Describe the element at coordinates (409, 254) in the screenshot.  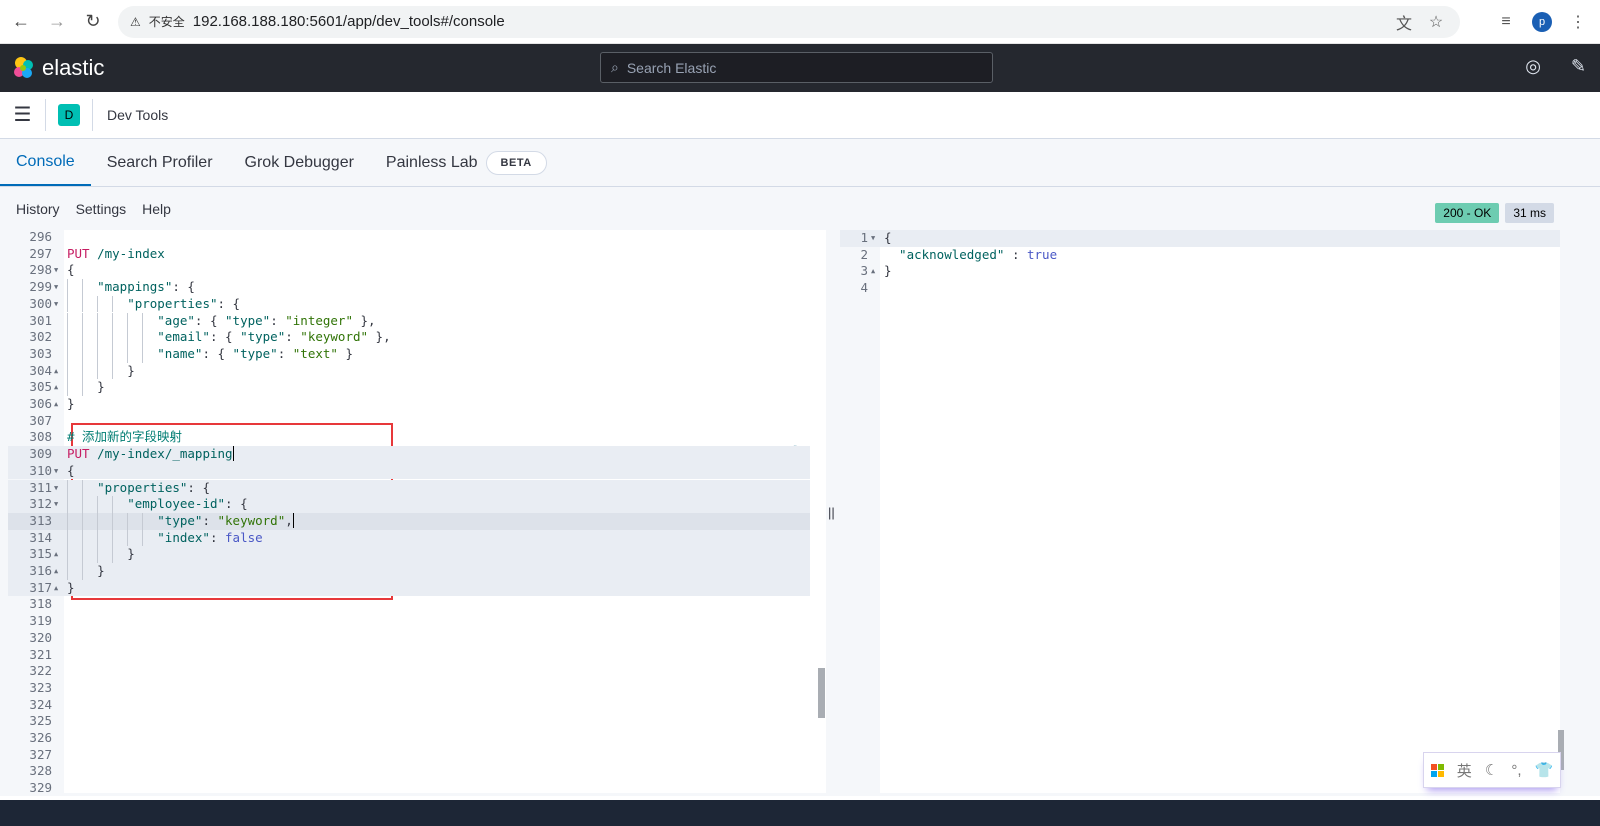
I see `code-line: 297 PUT /my-index` at that location.